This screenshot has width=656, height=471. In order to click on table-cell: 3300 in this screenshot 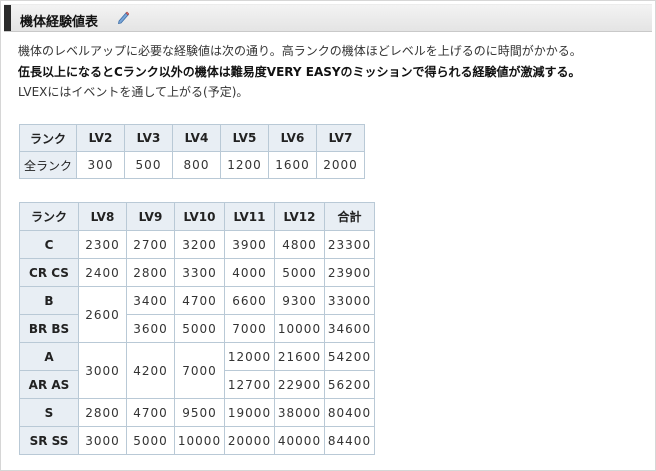, I will do `click(199, 272)`.